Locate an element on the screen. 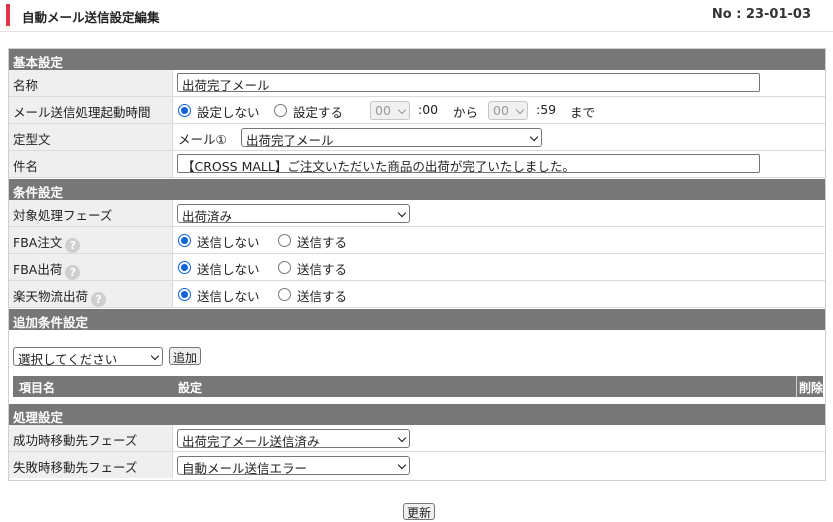 The image size is (833, 522). section-processing-header: 処理設定 is located at coordinates (417, 414).